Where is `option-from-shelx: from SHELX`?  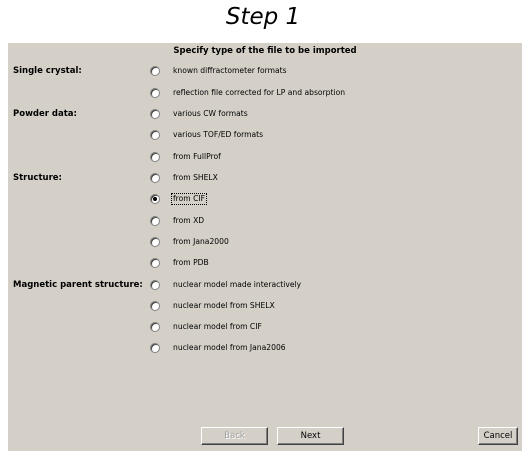
option-from-shelx: from SHELX is located at coordinates (185, 178).